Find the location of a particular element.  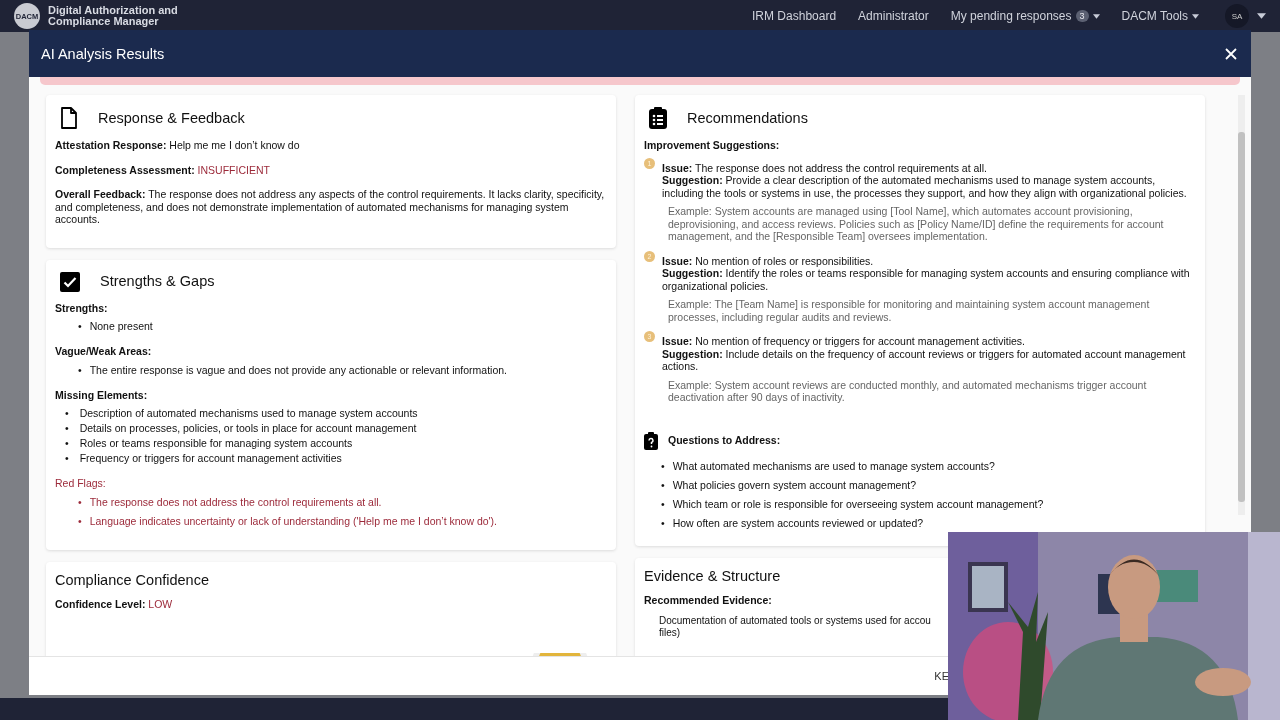

close-icon is located at coordinates (1231, 53).